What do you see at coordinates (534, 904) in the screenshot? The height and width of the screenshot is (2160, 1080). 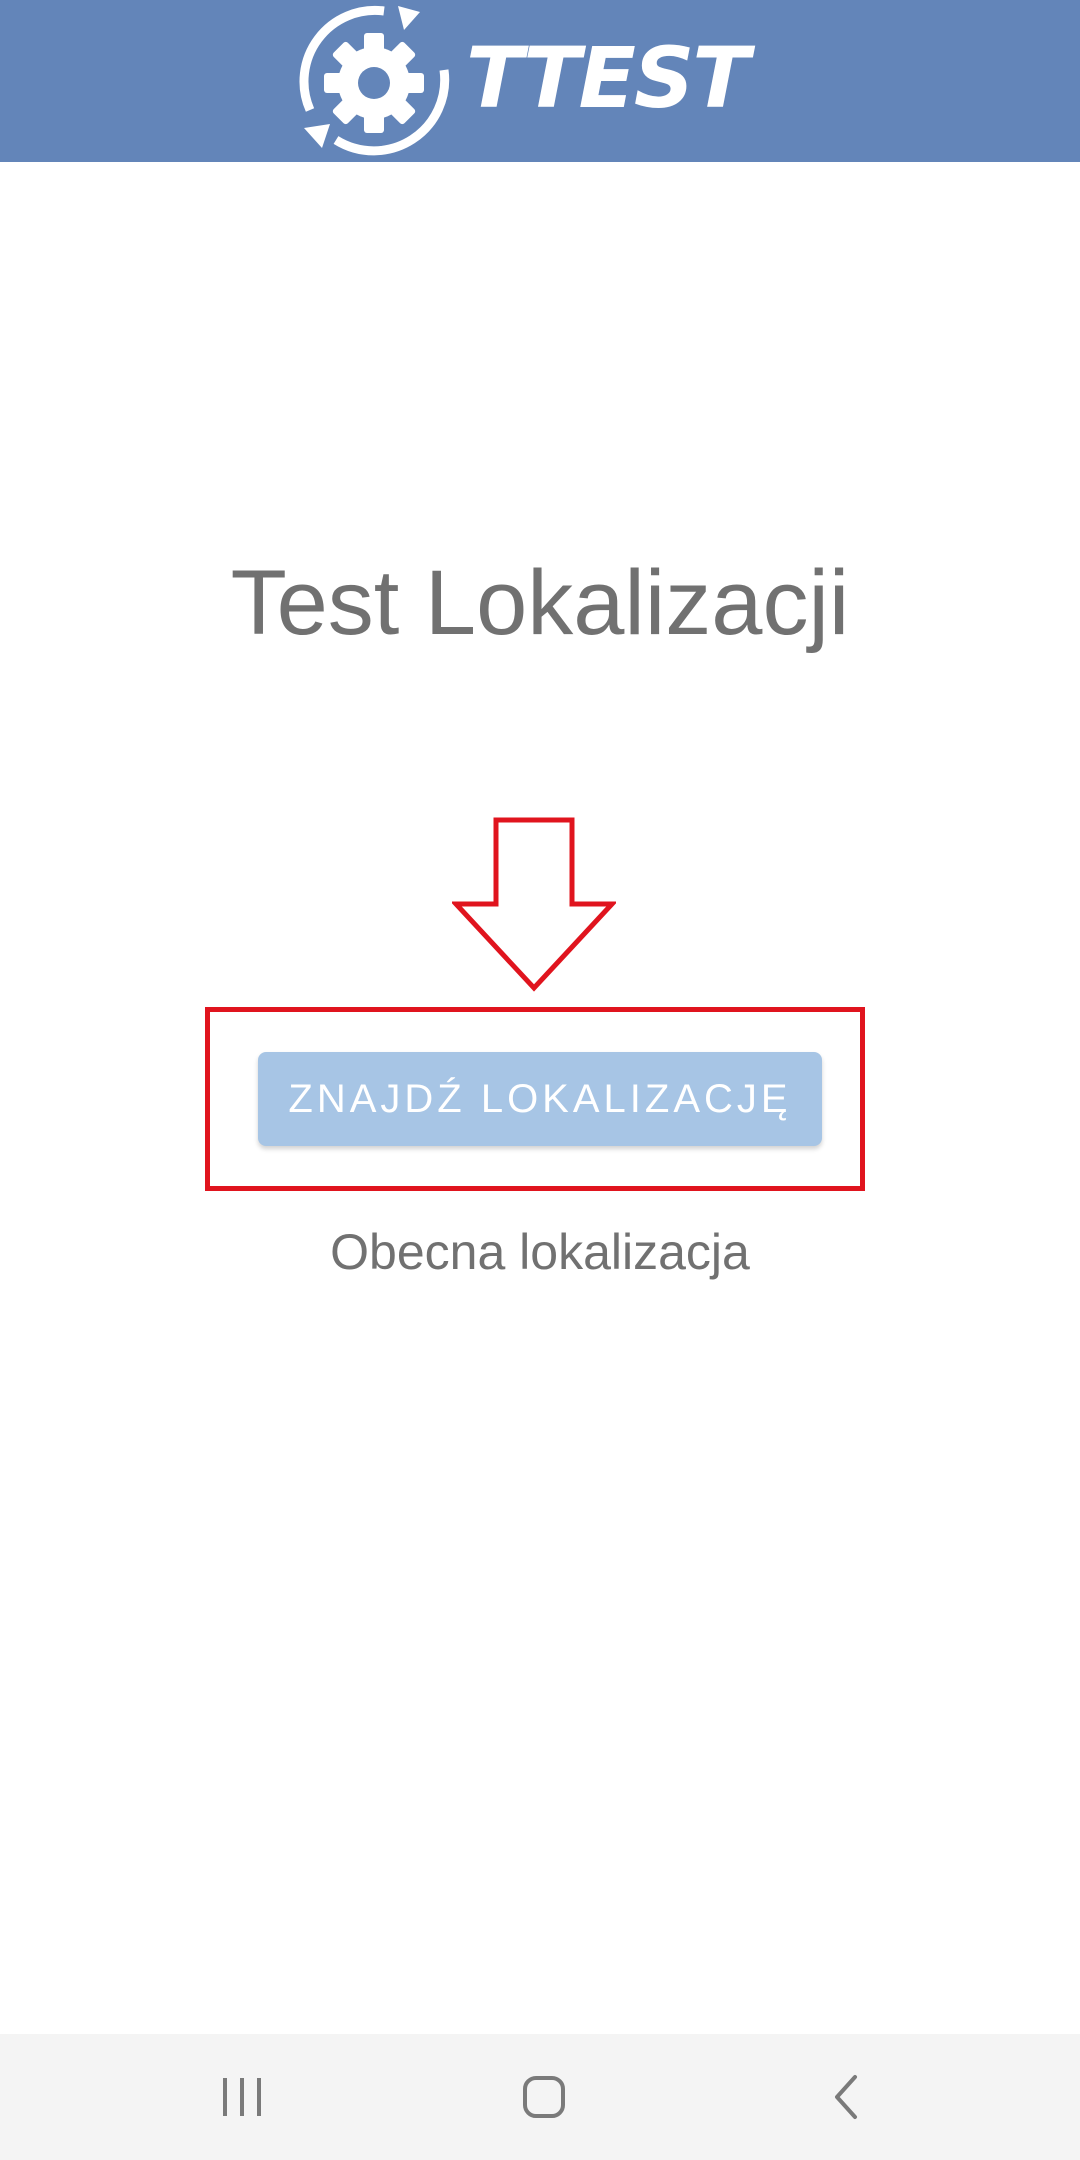 I see `red-arrow-annotation` at bounding box center [534, 904].